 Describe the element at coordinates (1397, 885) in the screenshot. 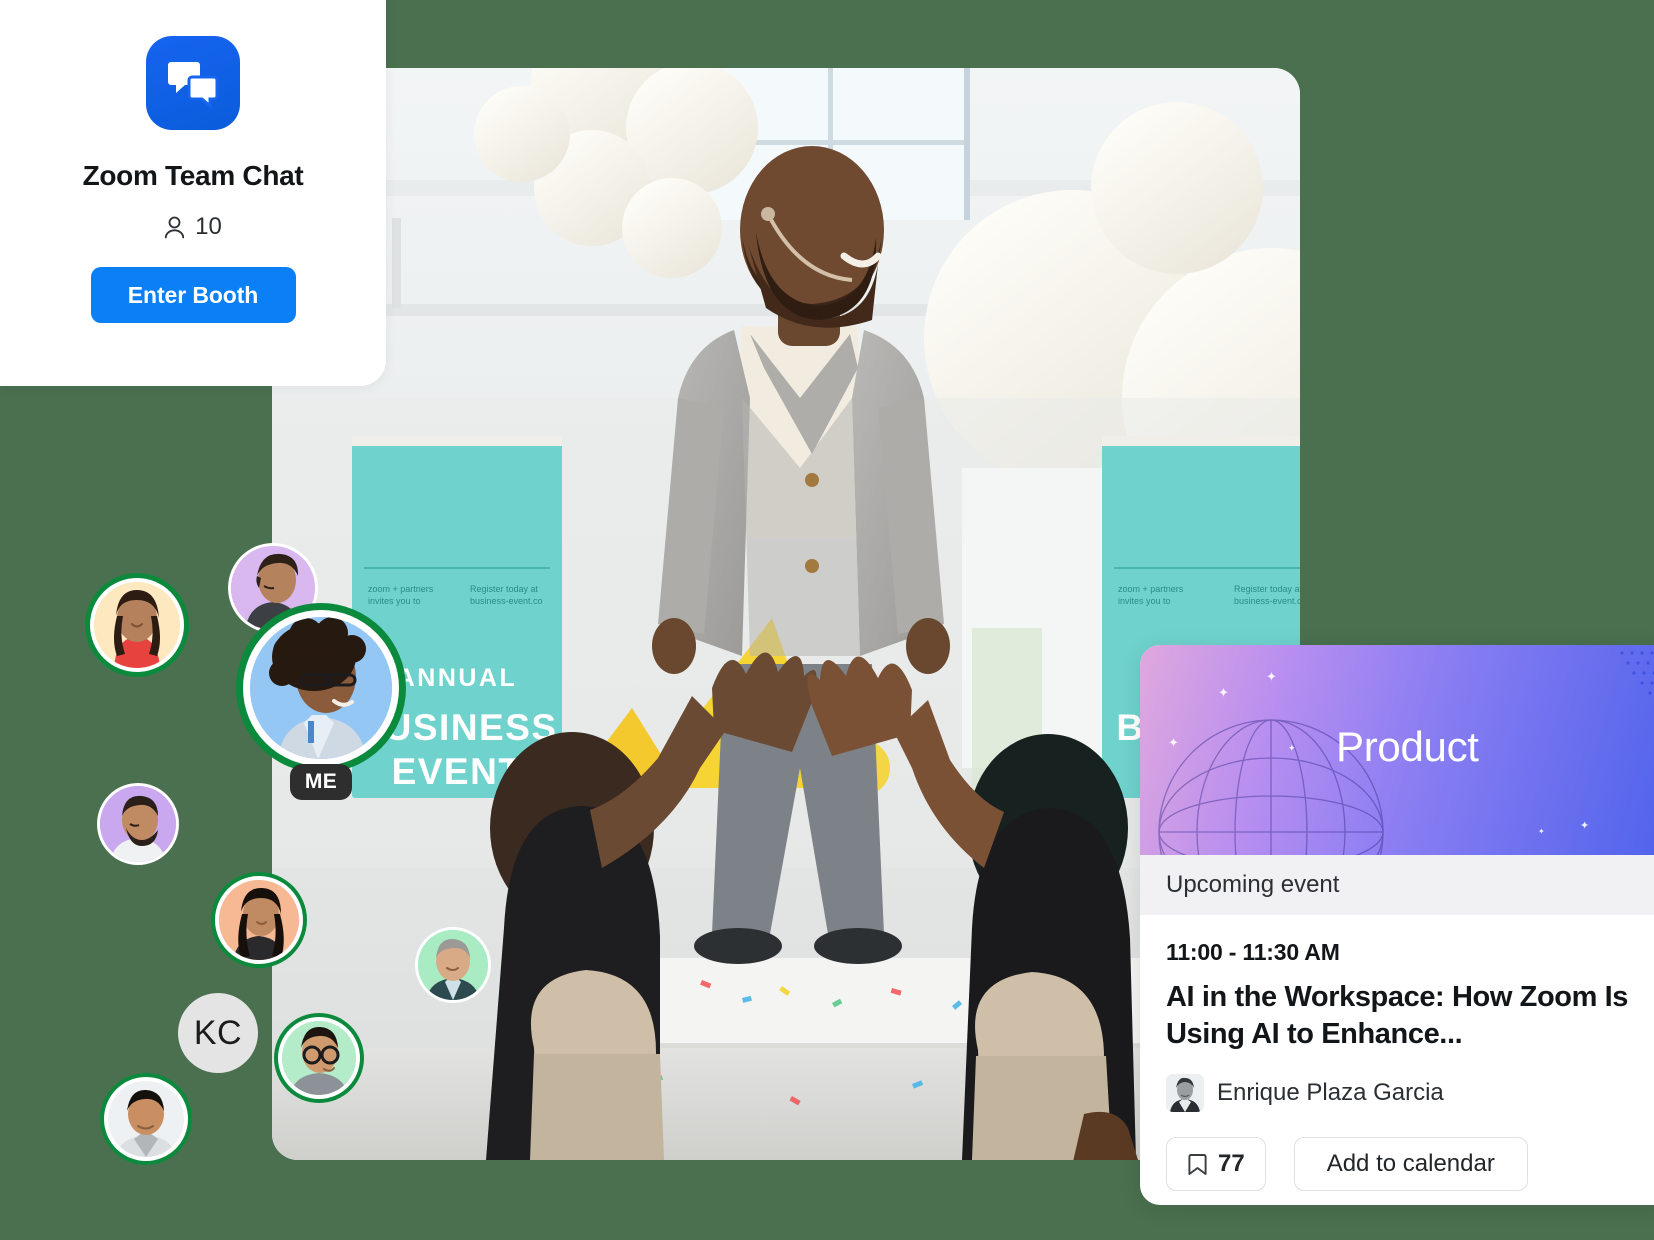

I see `event-status-band: Upcoming event` at that location.